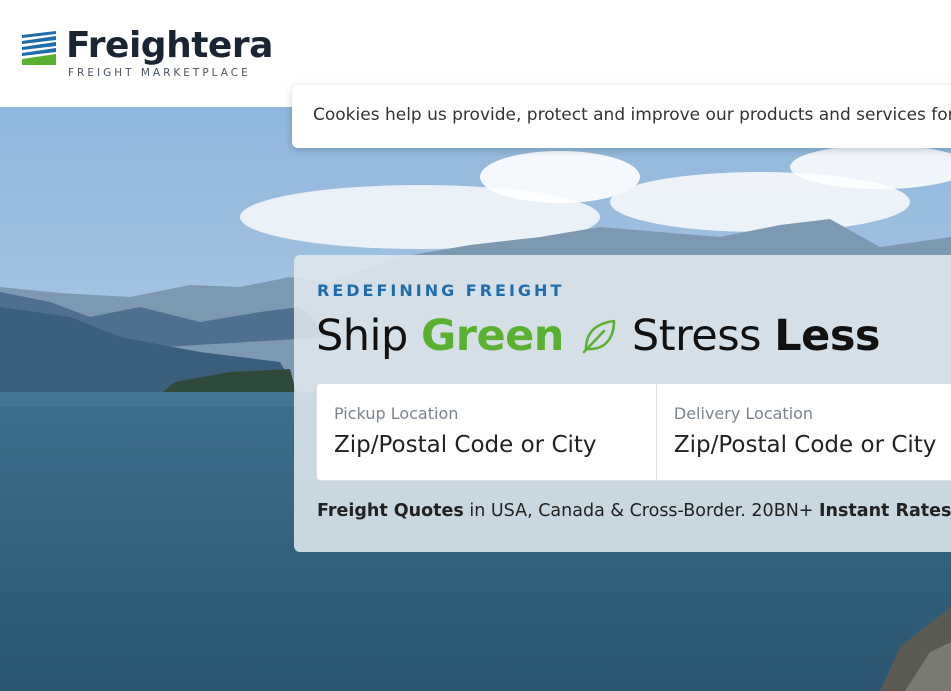  Describe the element at coordinates (169, 45) in the screenshot. I see `brand-name: Freightera` at that location.